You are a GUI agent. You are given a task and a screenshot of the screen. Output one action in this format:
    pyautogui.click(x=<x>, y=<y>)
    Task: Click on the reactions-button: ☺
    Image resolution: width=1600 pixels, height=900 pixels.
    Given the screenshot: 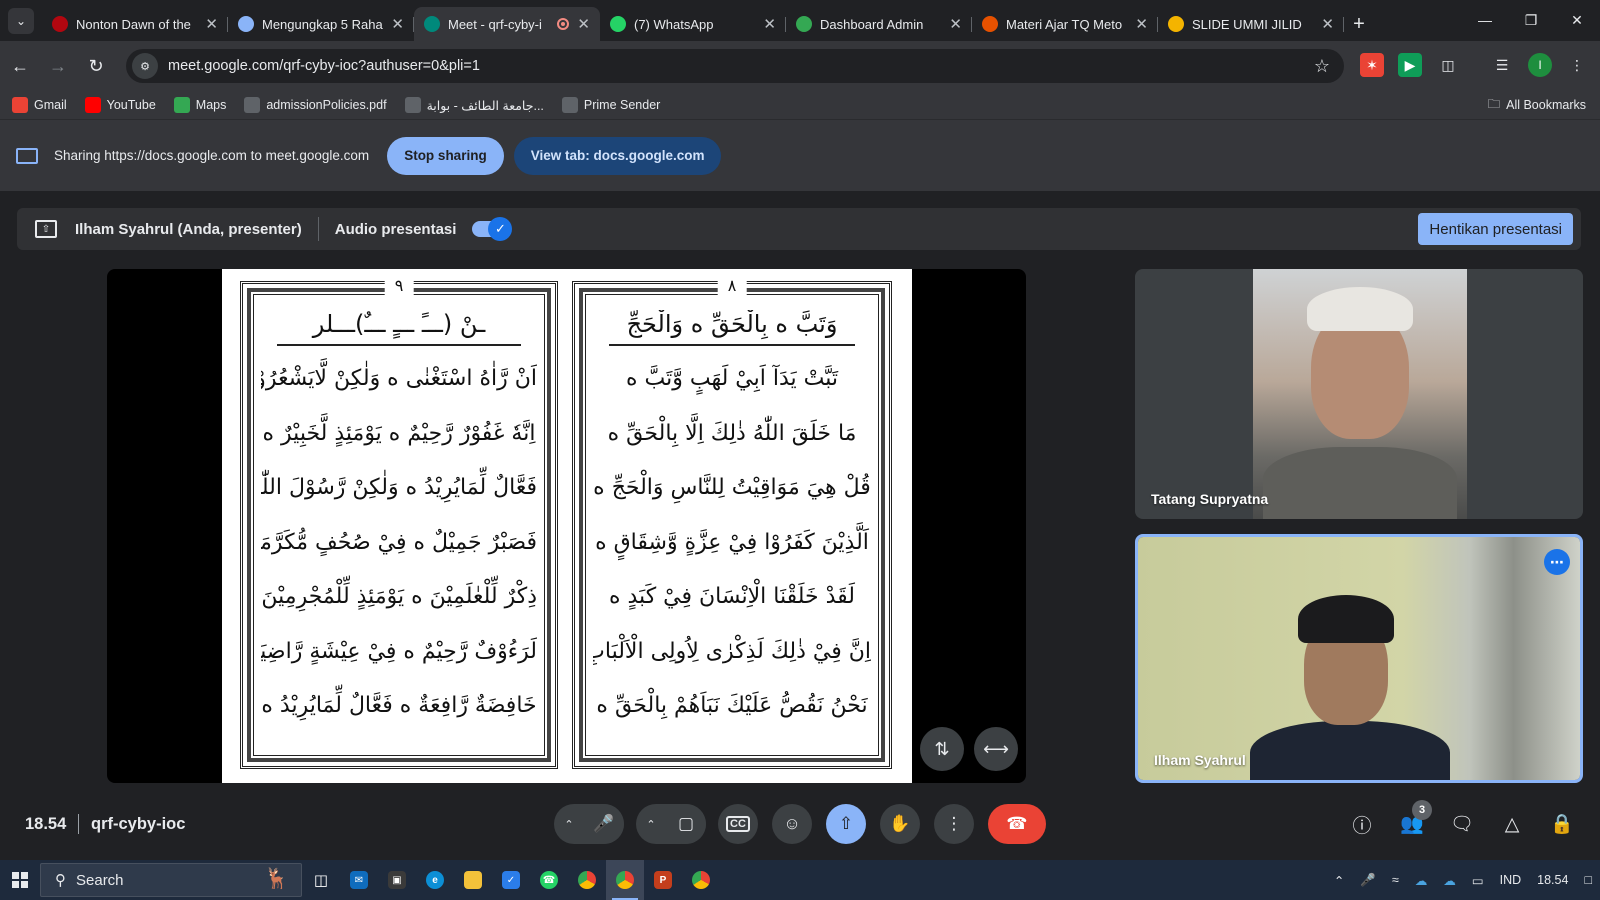 What is the action you would take?
    pyautogui.click(x=792, y=824)
    